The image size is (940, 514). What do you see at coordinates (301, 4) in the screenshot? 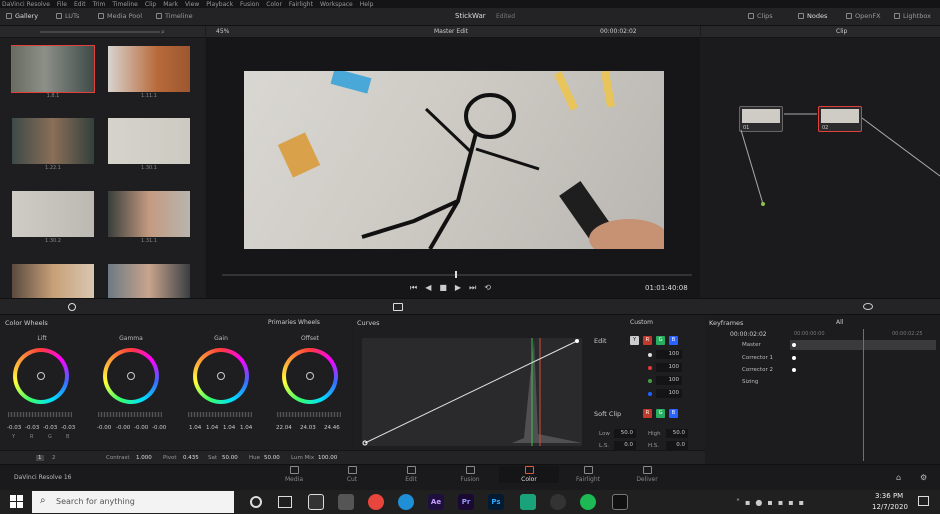
I see `menu-item: Fairlight` at bounding box center [301, 4].